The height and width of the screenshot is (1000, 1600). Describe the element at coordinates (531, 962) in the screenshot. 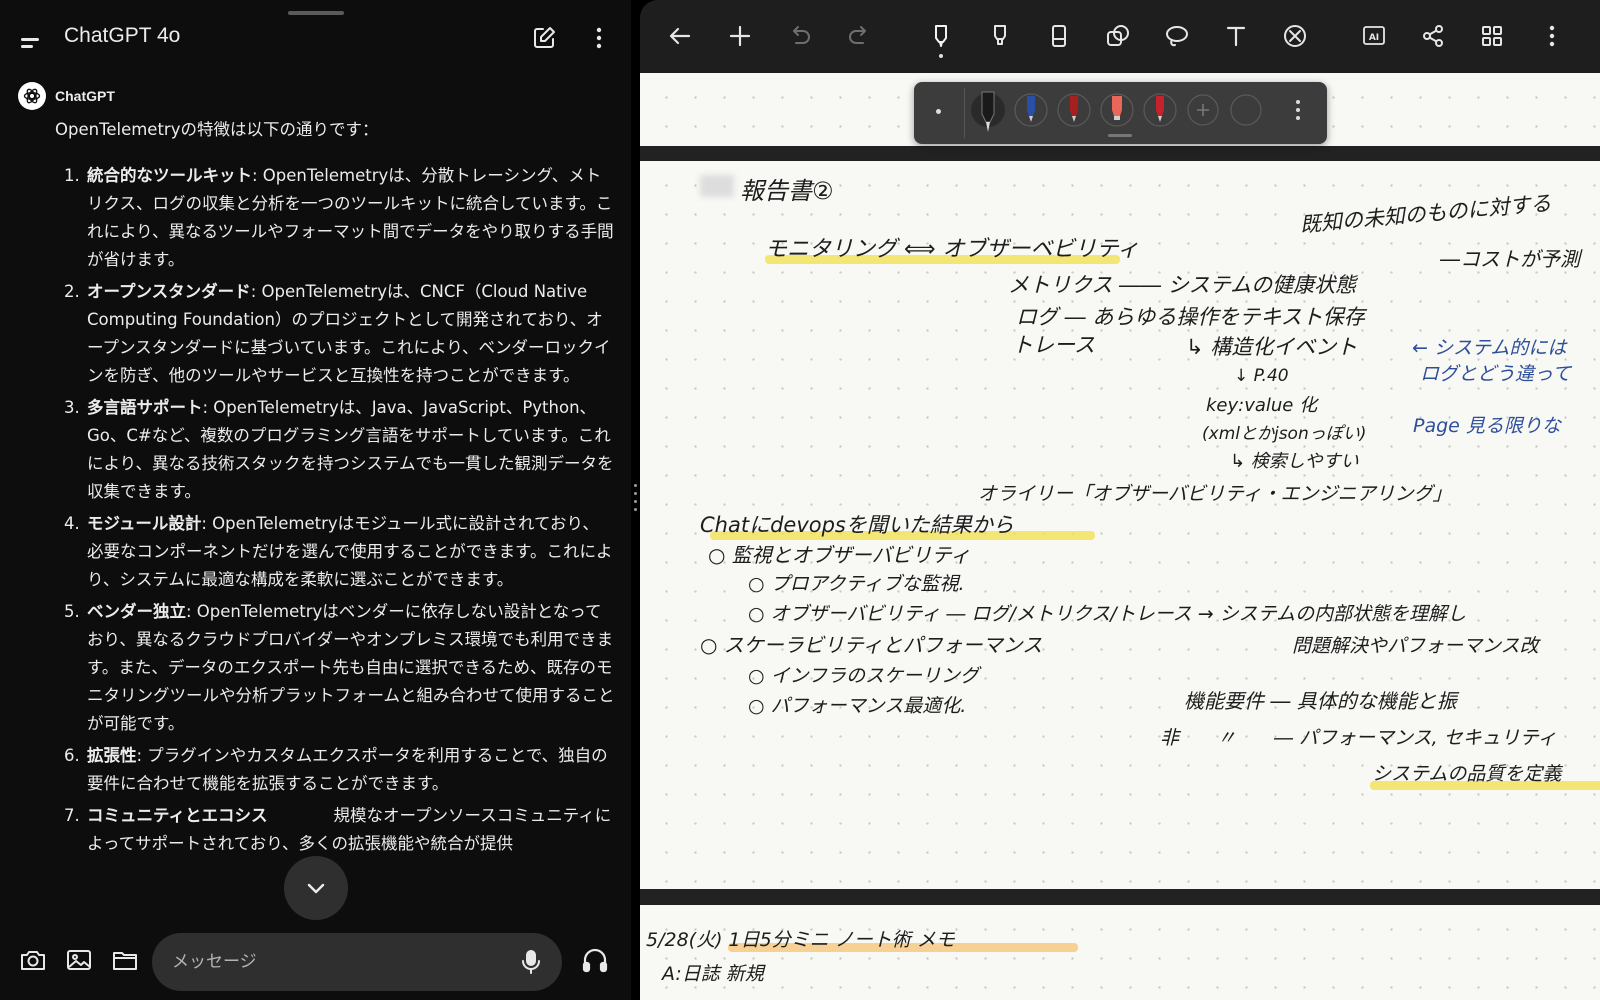

I see `microphone-icon` at that location.